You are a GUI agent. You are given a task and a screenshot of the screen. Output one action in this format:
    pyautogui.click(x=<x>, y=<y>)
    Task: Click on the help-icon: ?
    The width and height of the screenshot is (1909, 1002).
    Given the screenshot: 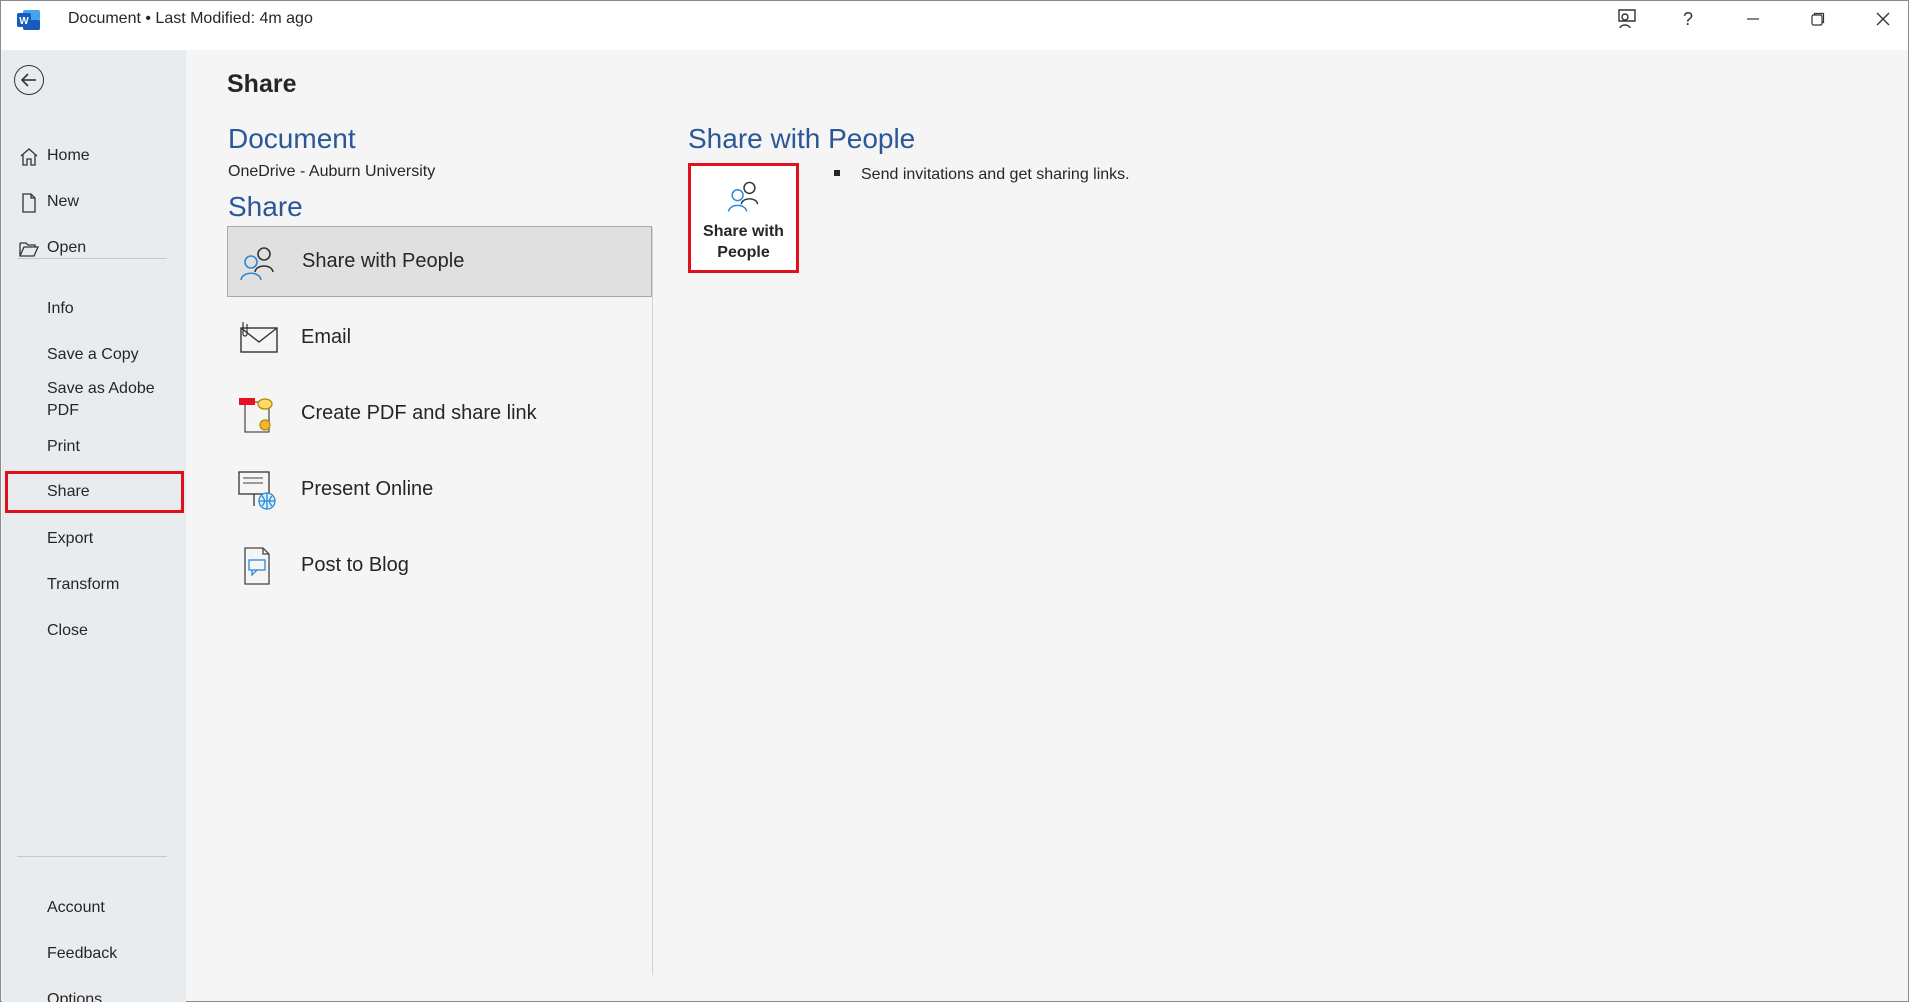 What is the action you would take?
    pyautogui.click(x=1687, y=18)
    